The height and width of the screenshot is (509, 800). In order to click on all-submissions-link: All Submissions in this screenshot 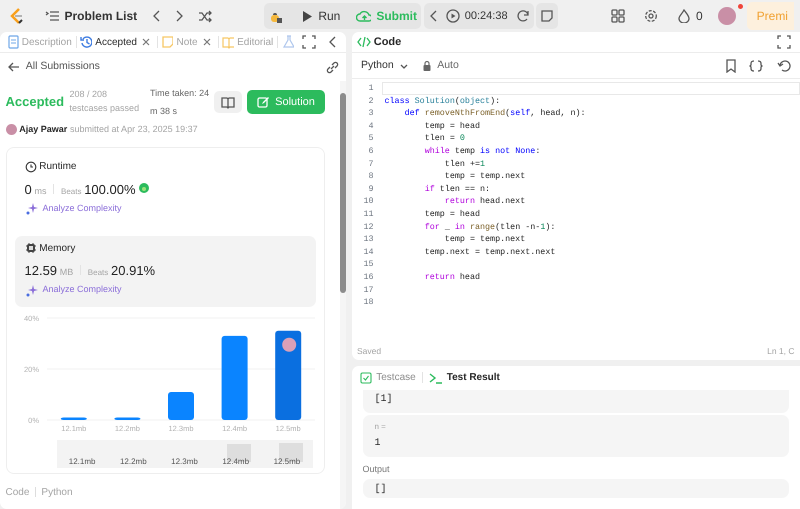, I will do `click(53, 67)`.